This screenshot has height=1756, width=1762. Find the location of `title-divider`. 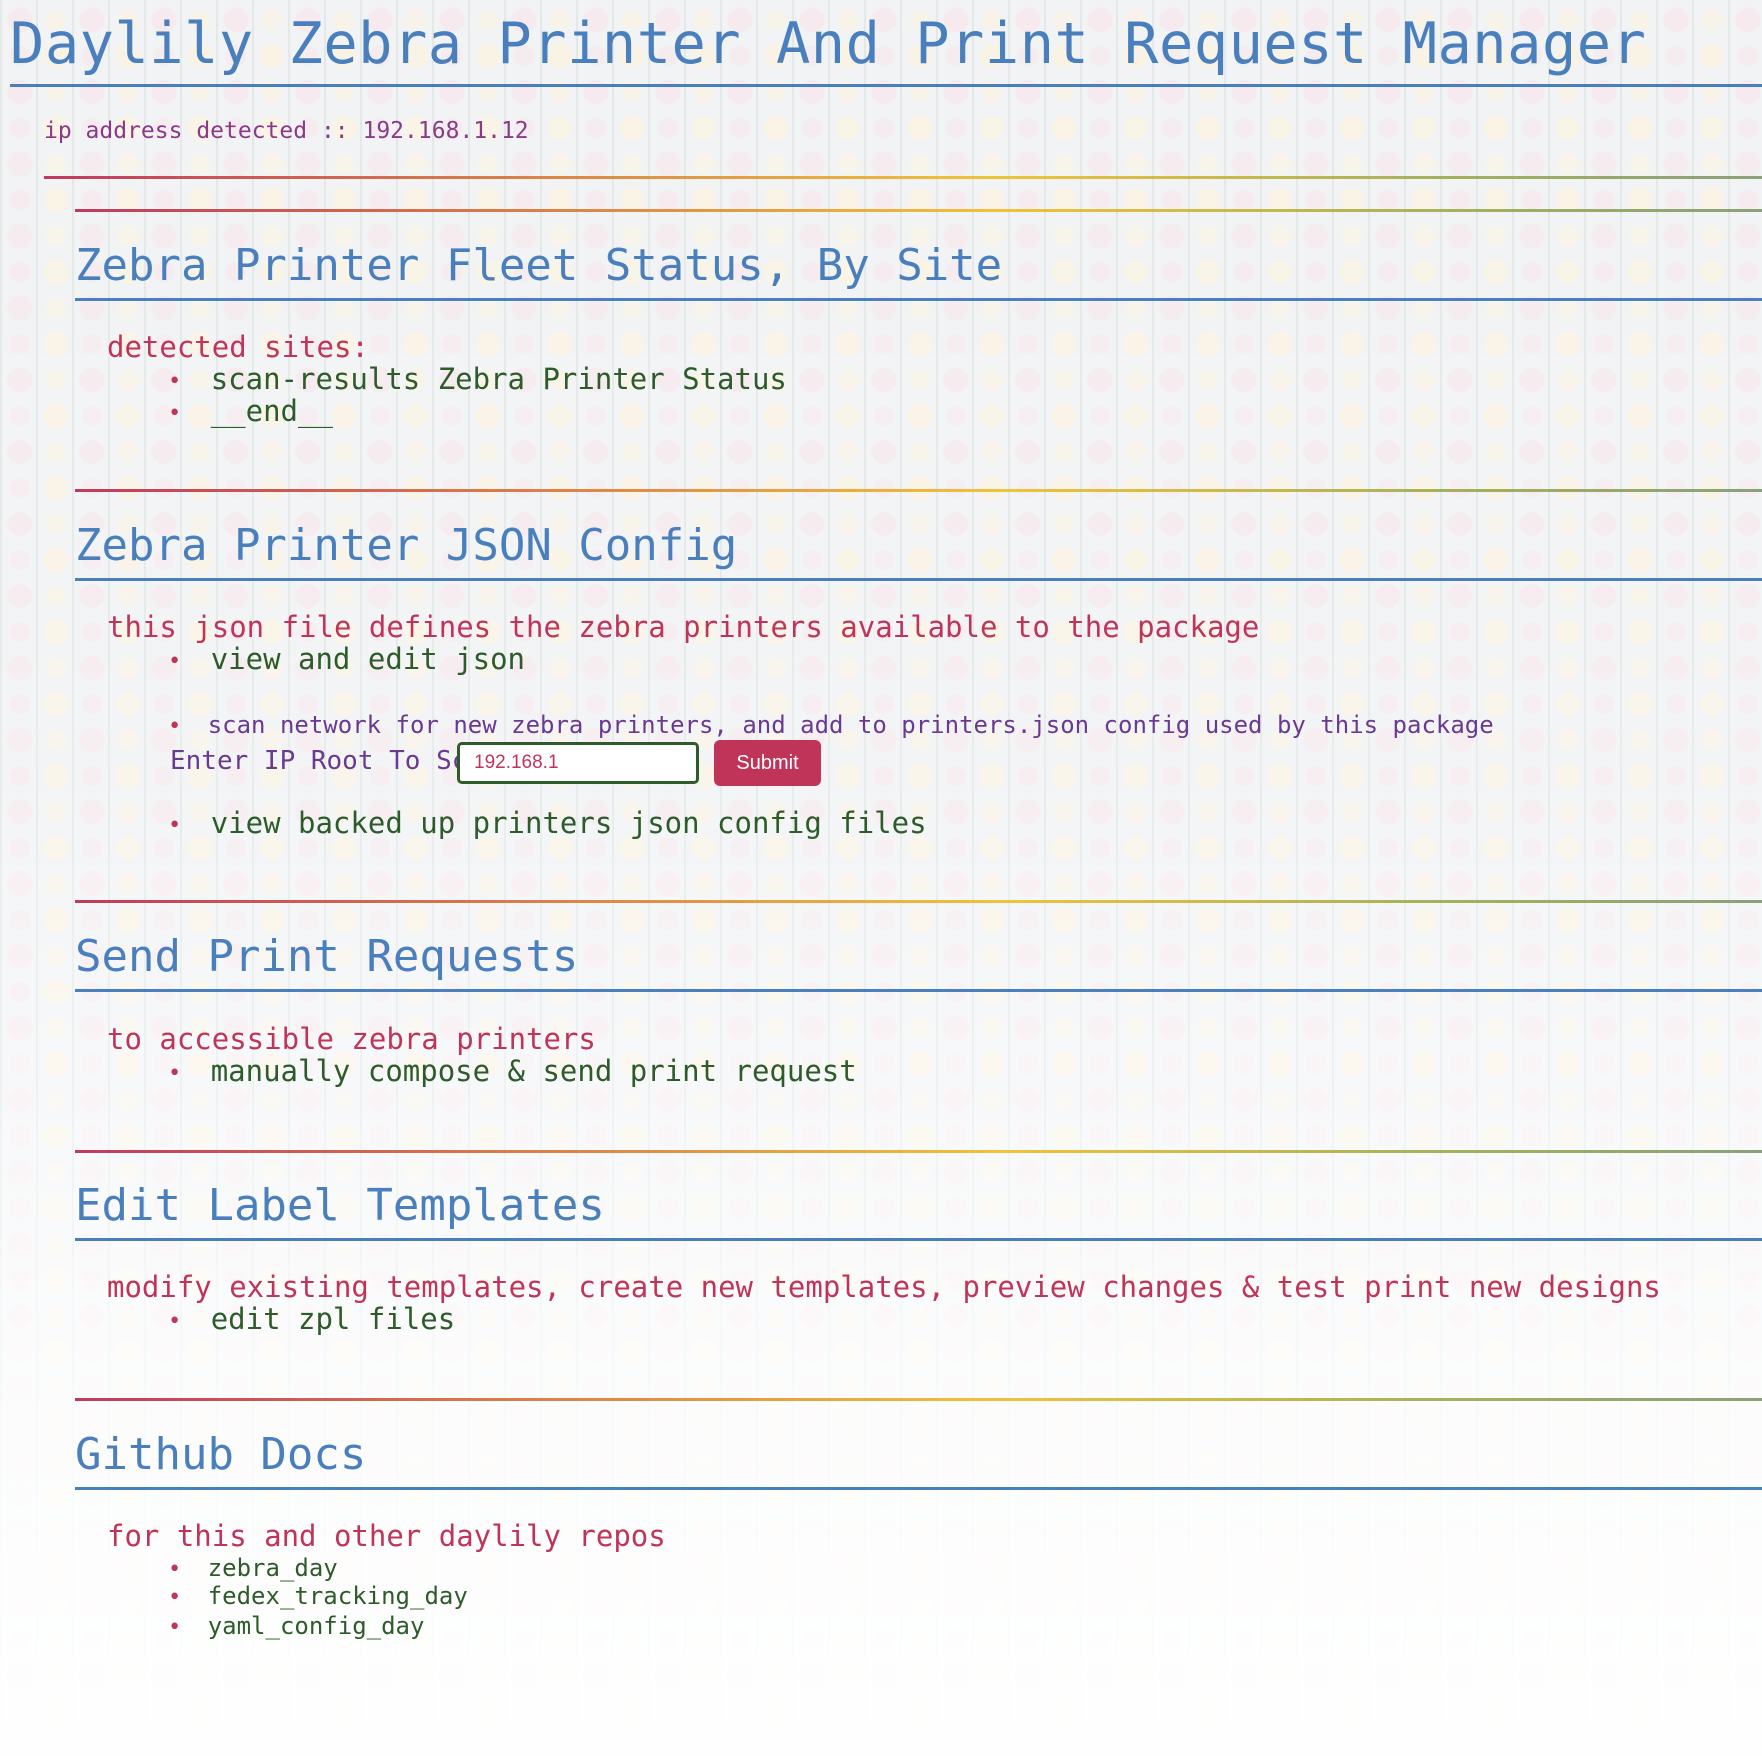

title-divider is located at coordinates (886, 85).